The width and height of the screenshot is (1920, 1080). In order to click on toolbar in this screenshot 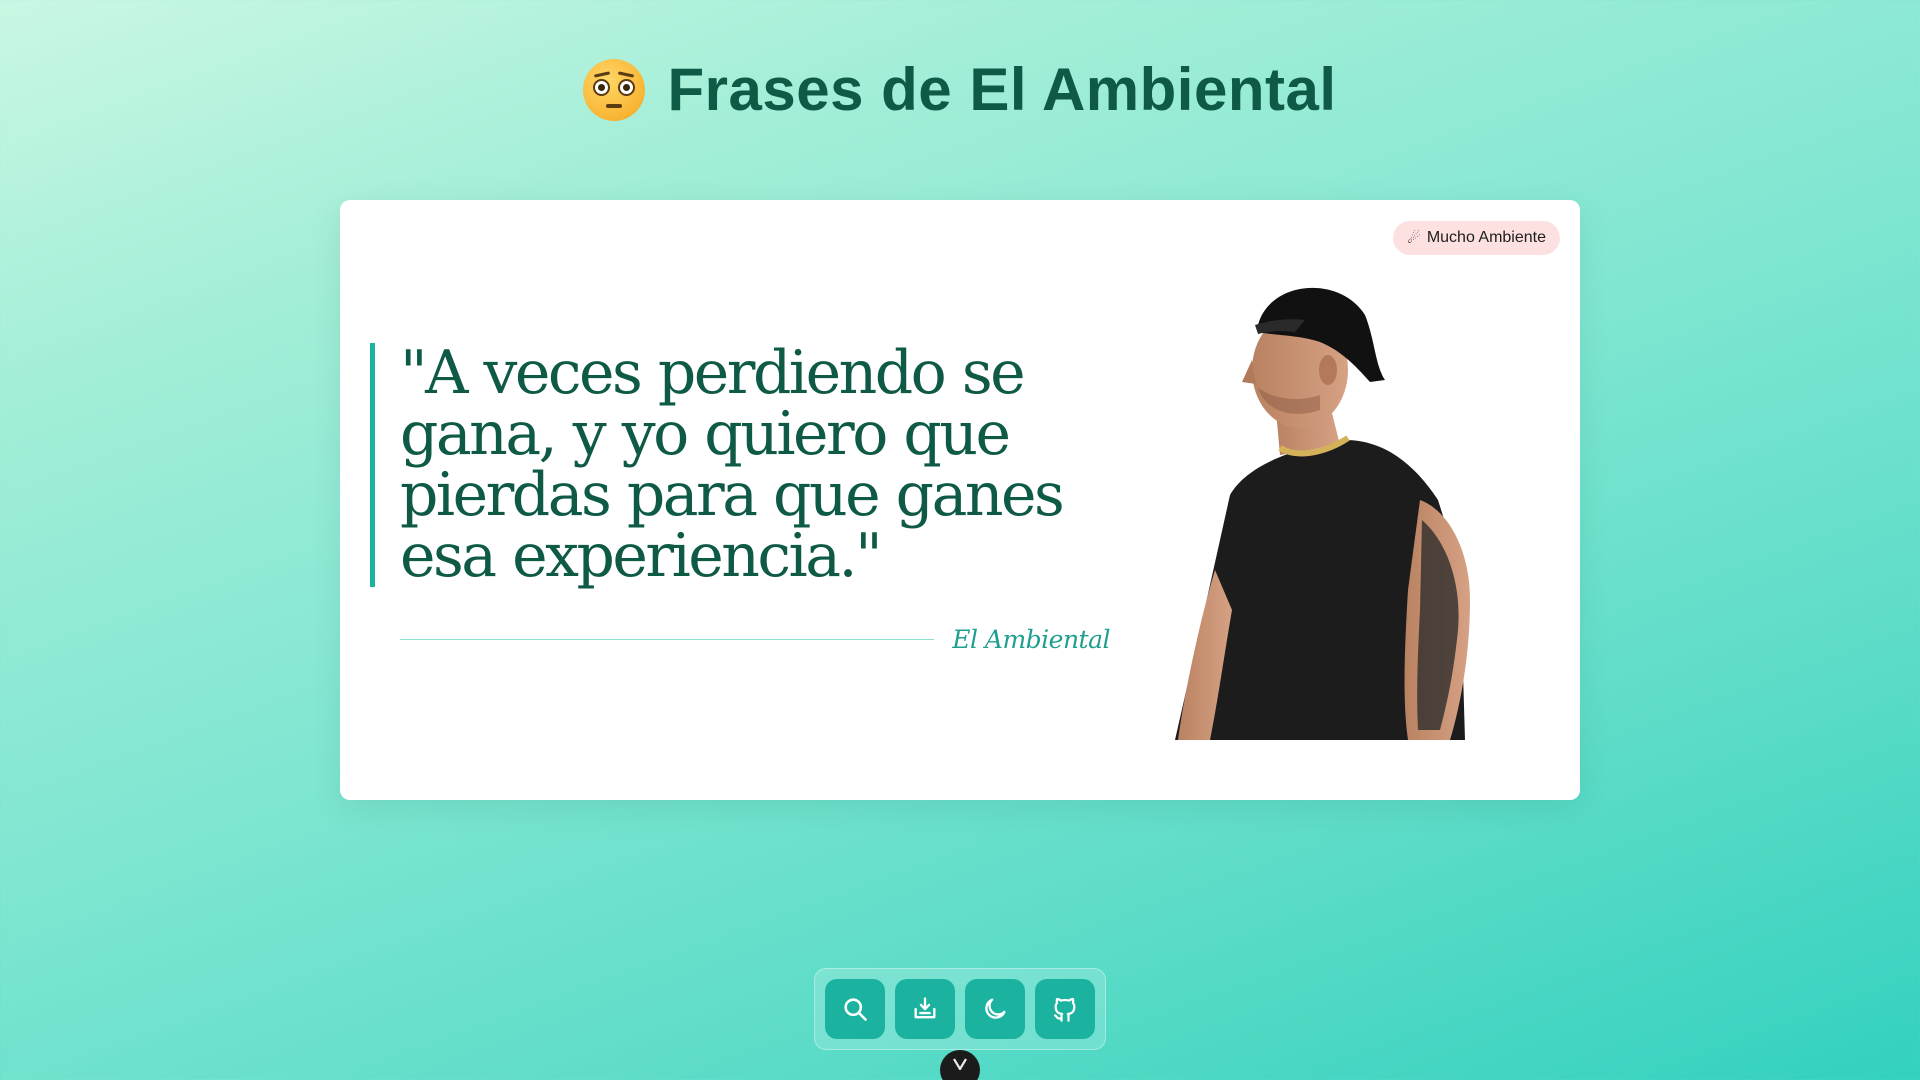, I will do `click(960, 1009)`.